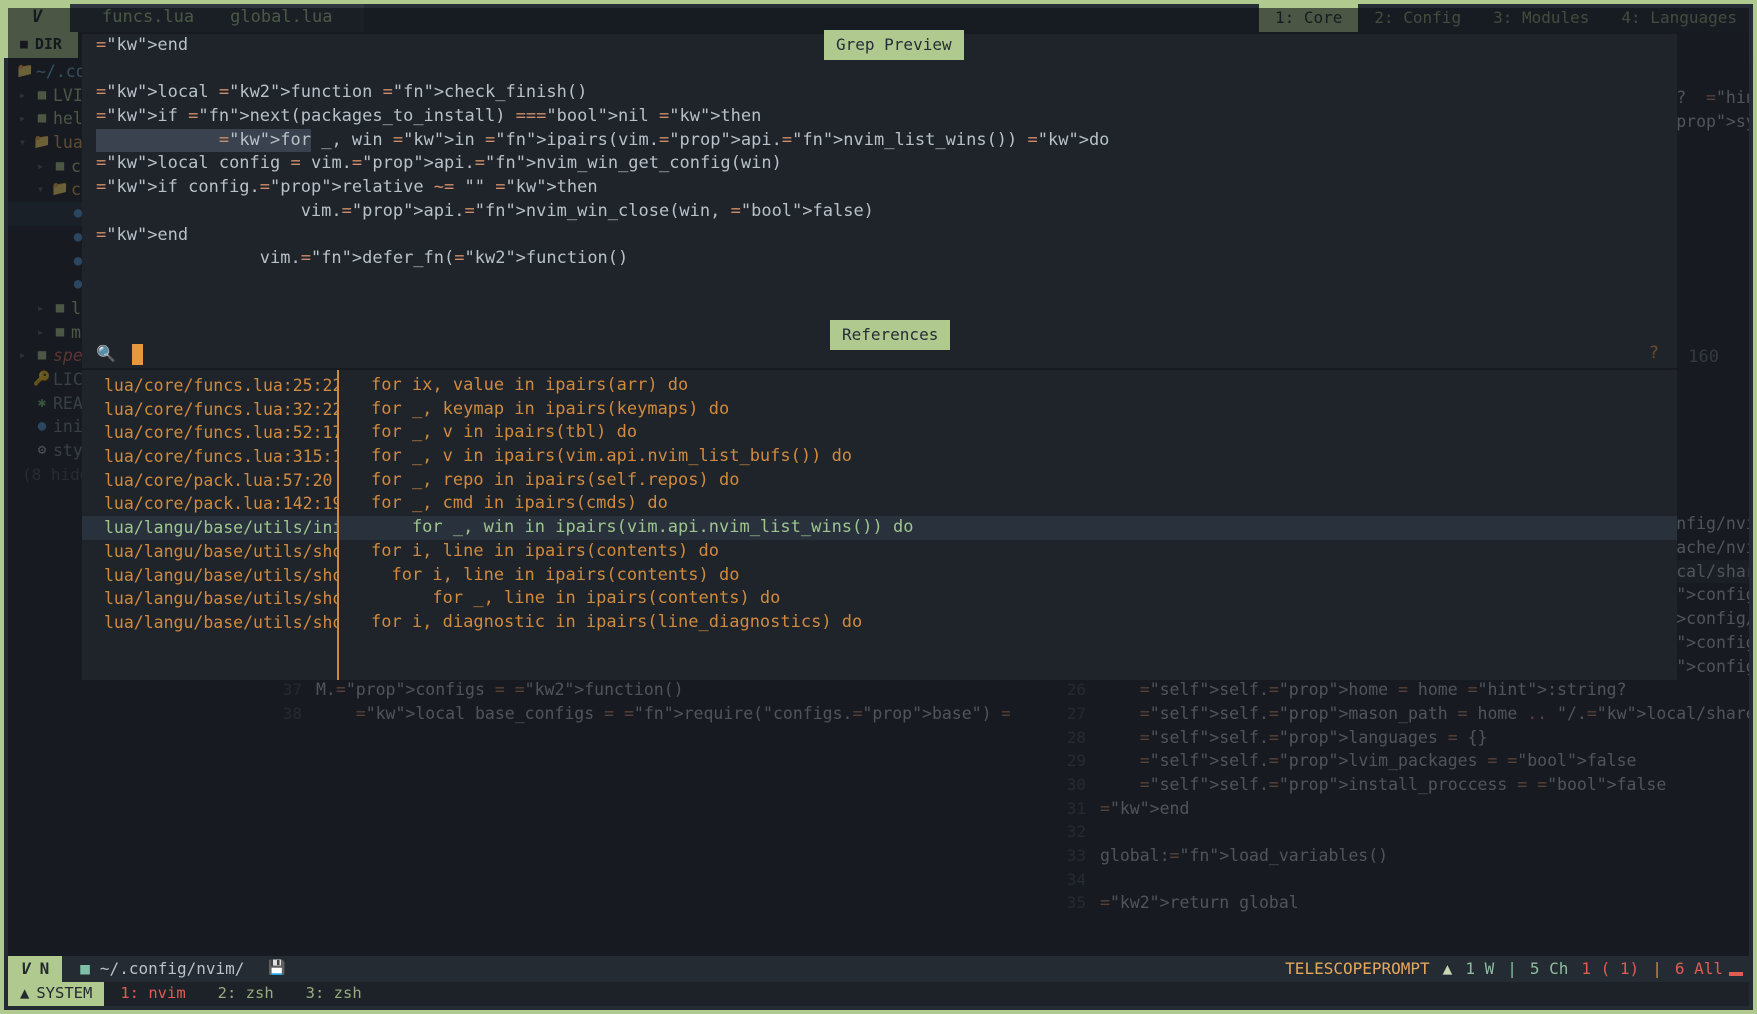  I want to click on statusline-chars: 5 Ch, so click(1549, 969).